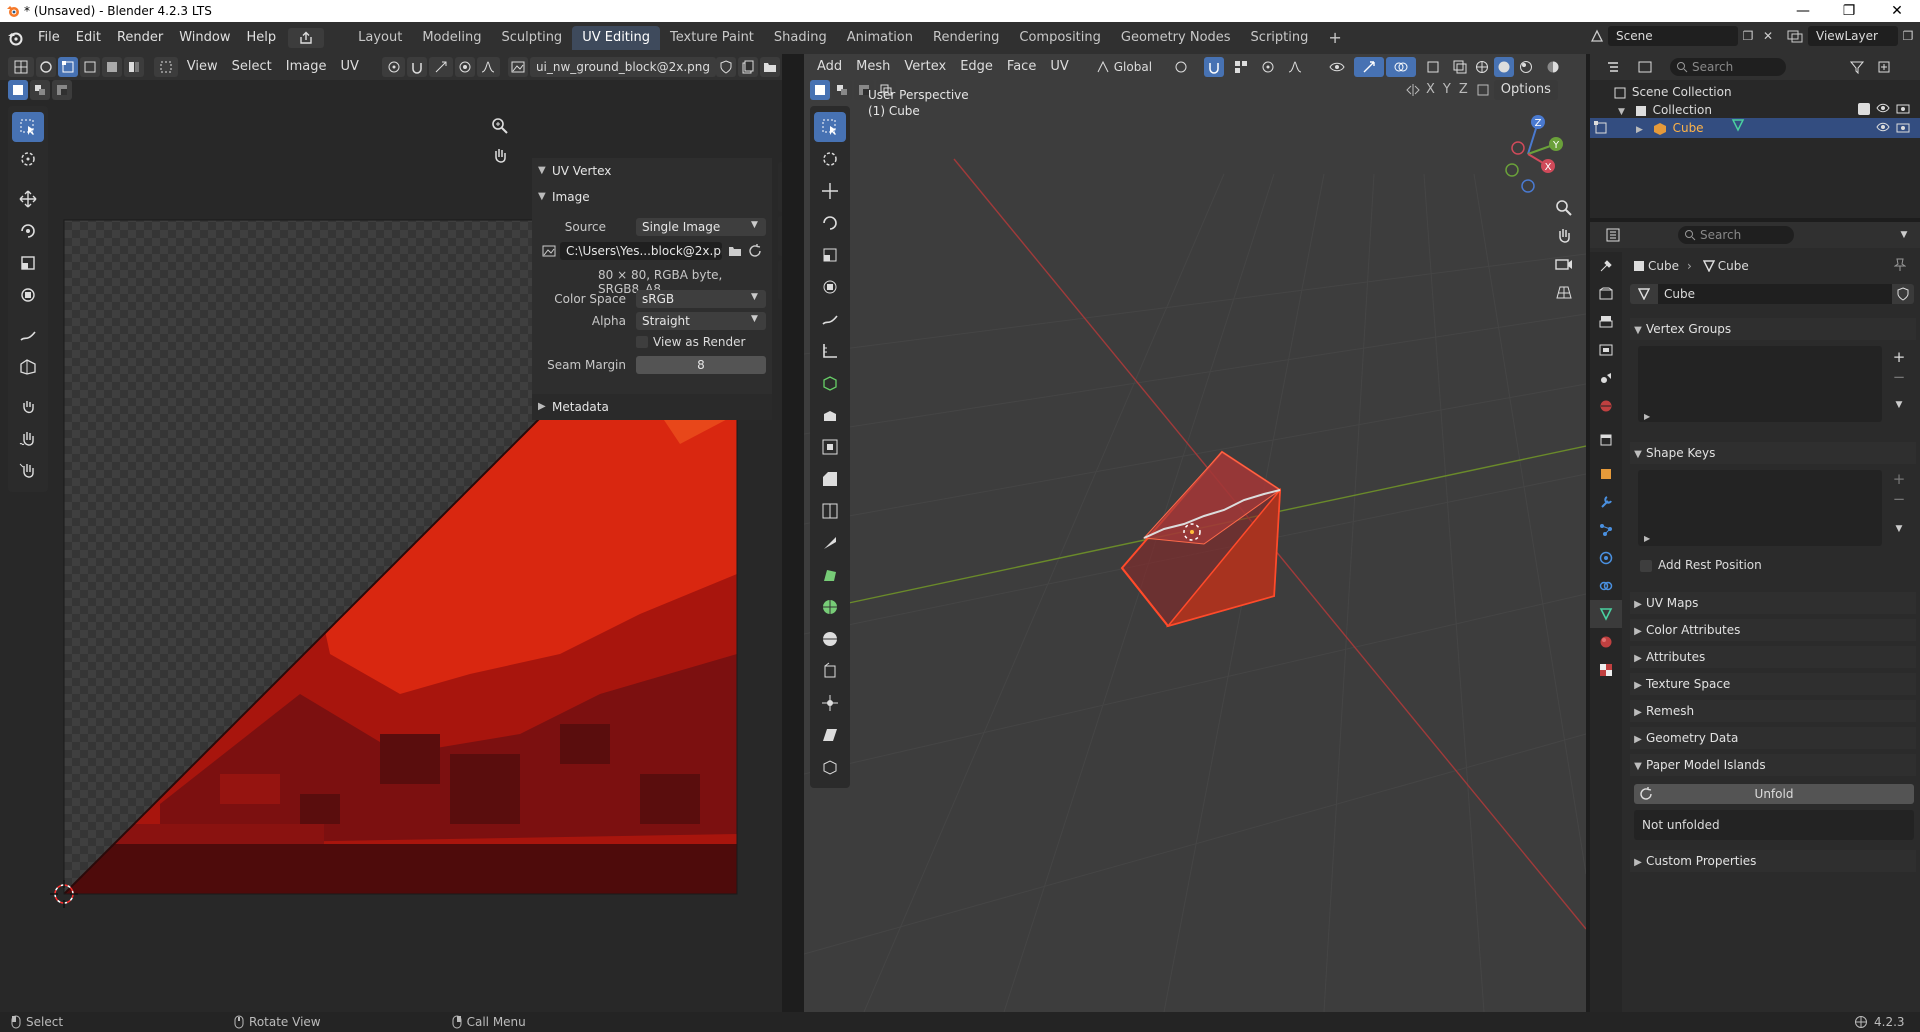 The width and height of the screenshot is (1920, 1032). What do you see at coordinates (1334, 38) in the screenshot?
I see `add-workspace-button: +` at bounding box center [1334, 38].